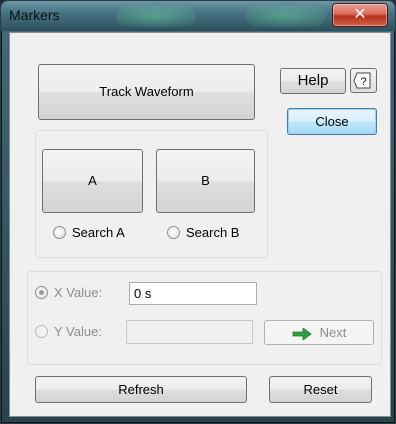  Describe the element at coordinates (78, 331) in the screenshot. I see `y-value-label: Y Value:` at that location.